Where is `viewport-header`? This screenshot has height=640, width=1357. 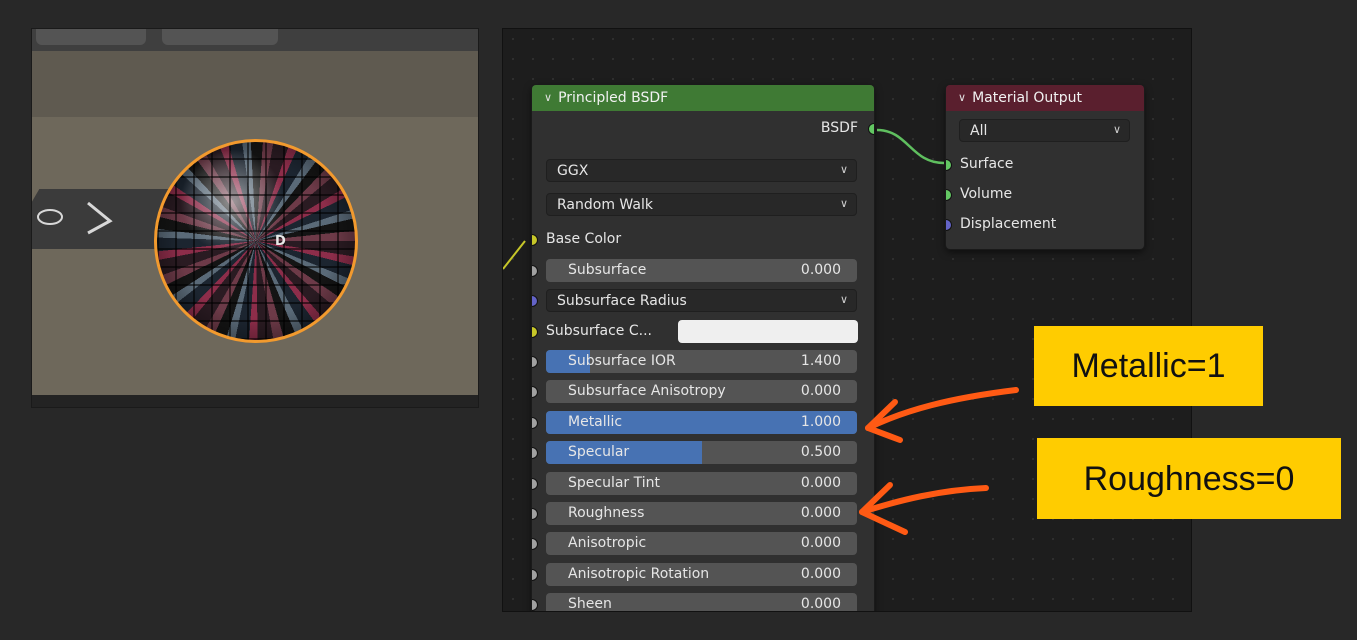
viewport-header is located at coordinates (255, 40).